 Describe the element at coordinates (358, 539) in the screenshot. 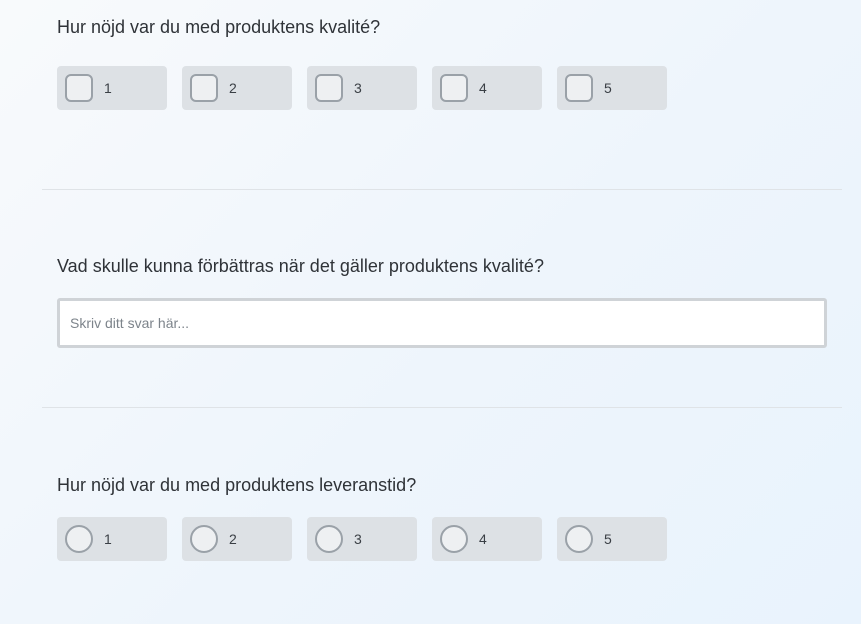

I see `delivery-option-label: 3` at that location.